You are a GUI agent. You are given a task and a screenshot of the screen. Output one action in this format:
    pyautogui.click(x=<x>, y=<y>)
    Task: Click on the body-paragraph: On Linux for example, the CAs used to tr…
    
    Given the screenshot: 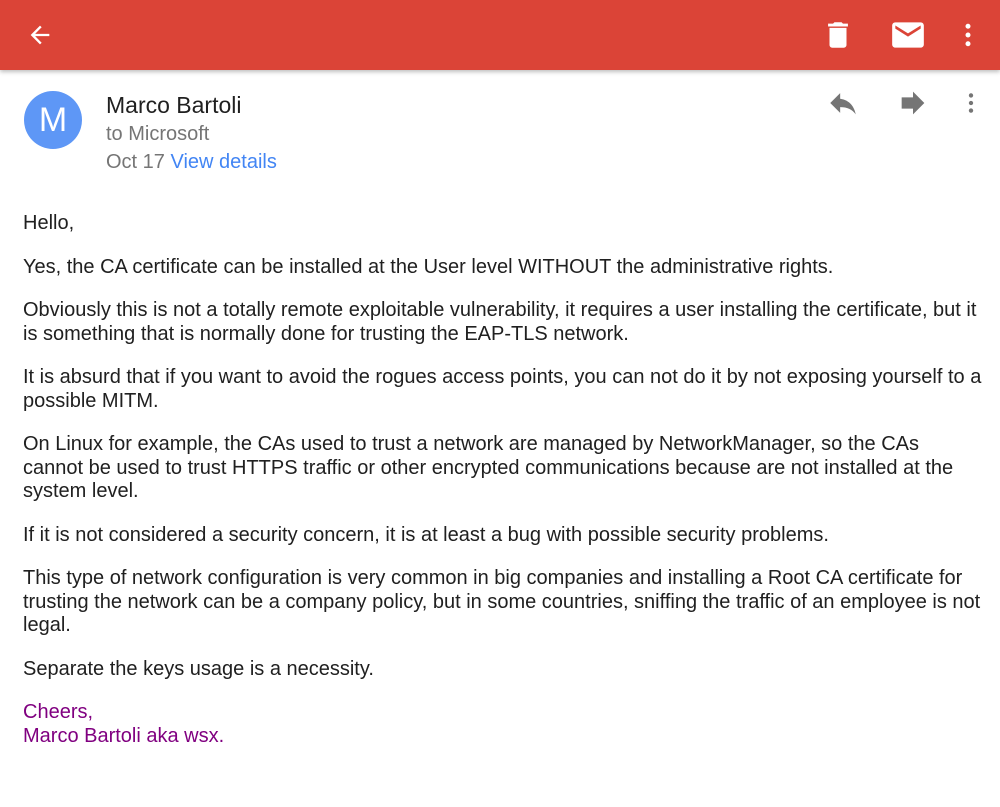 What is the action you would take?
    pyautogui.click(x=488, y=467)
    